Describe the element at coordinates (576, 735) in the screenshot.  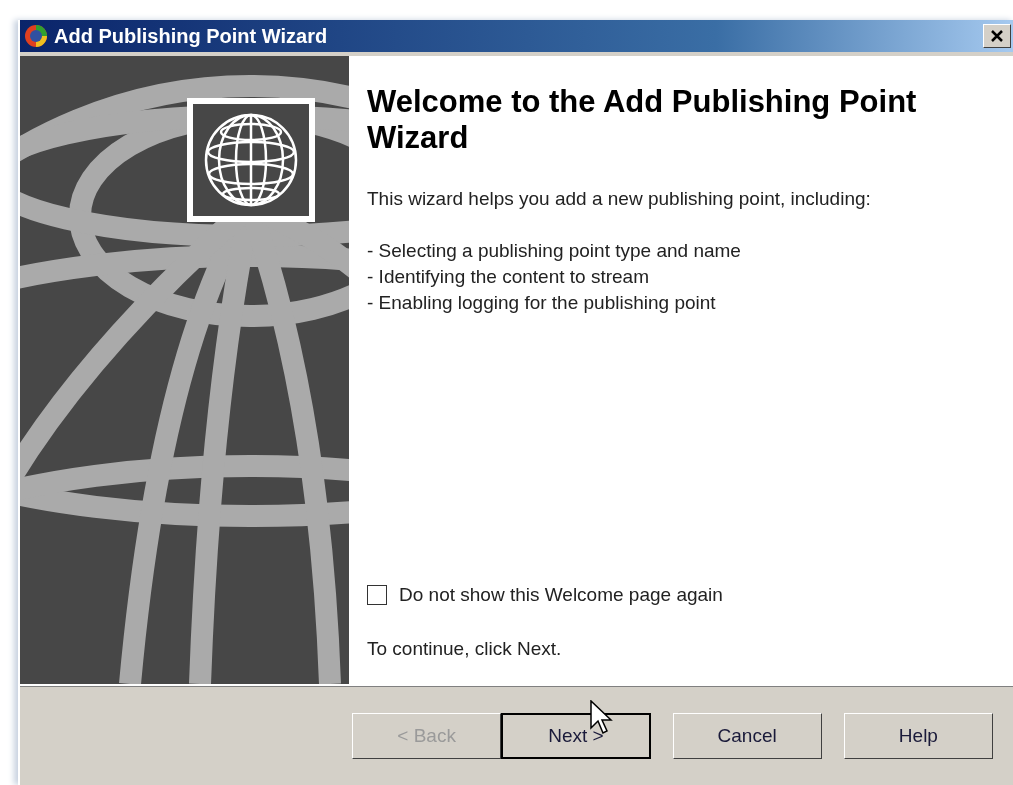
I see `wizard-button: Next >` at that location.